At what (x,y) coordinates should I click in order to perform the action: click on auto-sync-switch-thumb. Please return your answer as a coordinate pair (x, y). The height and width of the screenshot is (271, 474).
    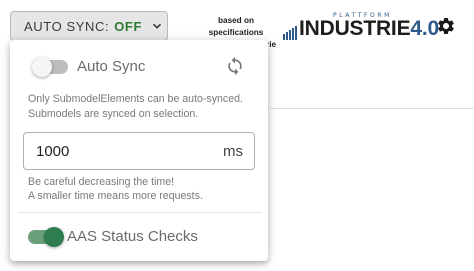
    Looking at the image, I should click on (42, 67).